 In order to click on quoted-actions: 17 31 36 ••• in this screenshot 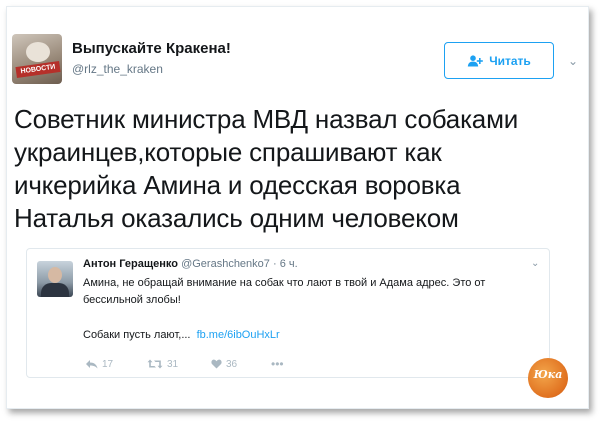, I will do `click(184, 364)`.